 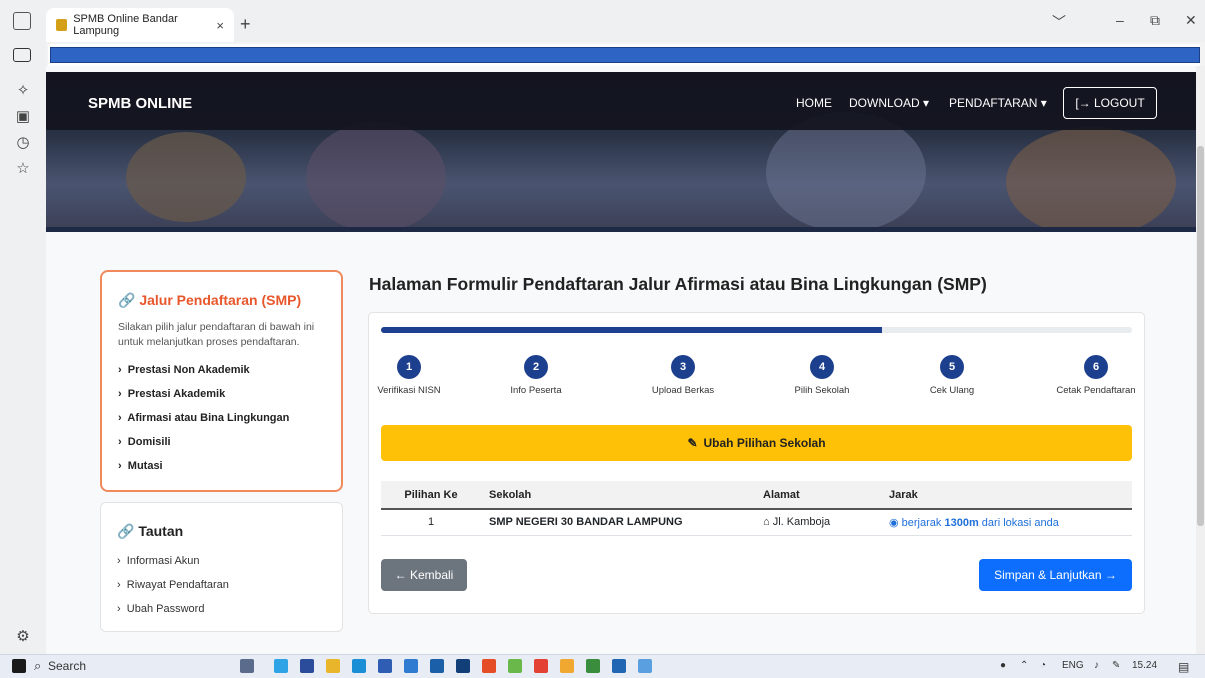 I want to click on close-window-button: ✕, so click(x=1191, y=20).